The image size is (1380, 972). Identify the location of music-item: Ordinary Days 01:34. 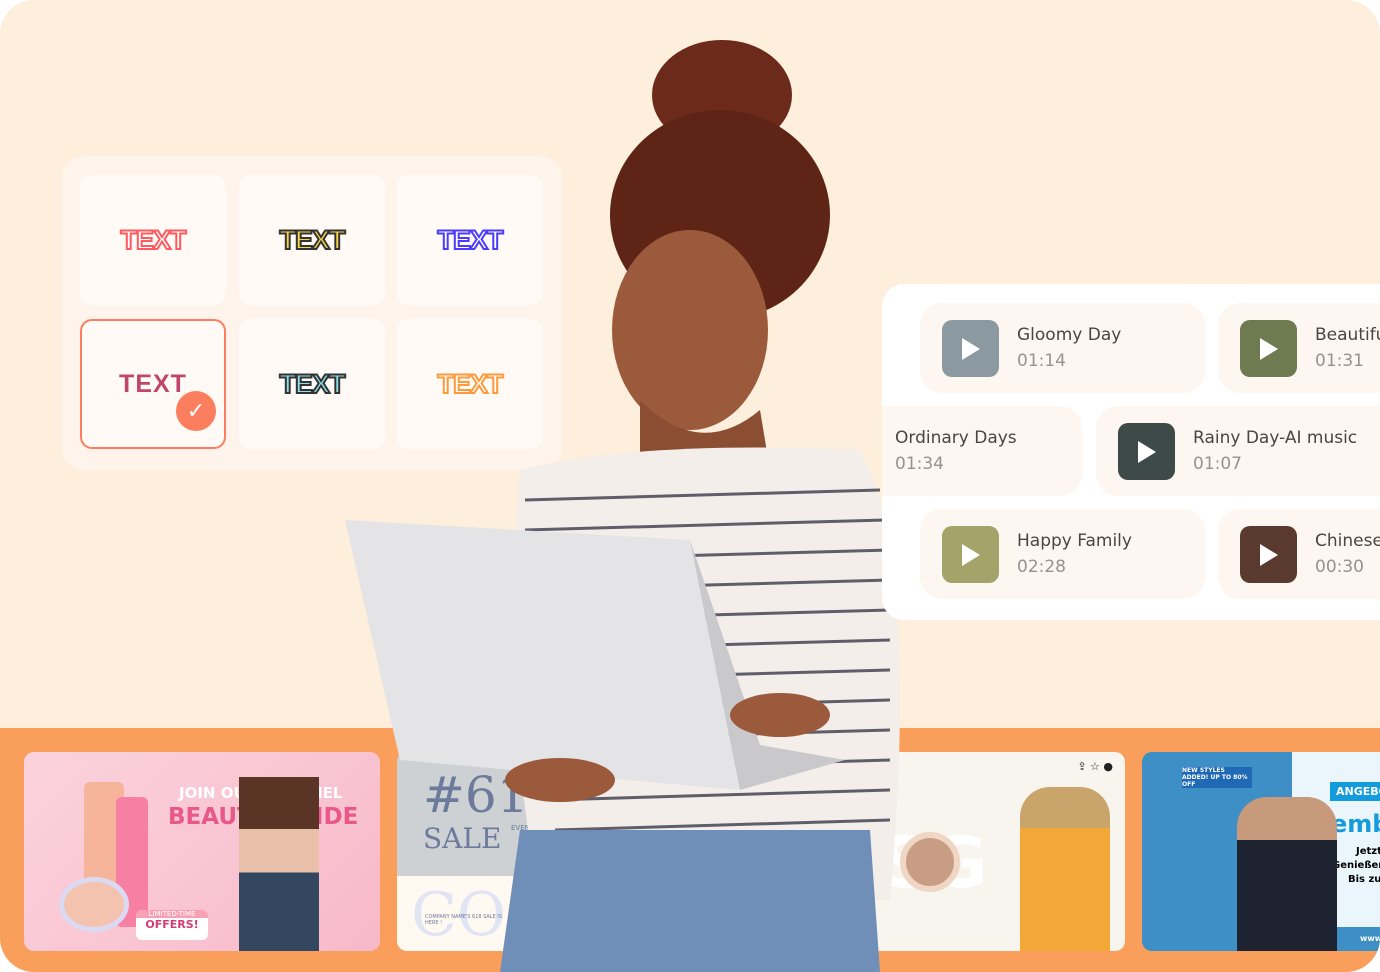
(982, 451).